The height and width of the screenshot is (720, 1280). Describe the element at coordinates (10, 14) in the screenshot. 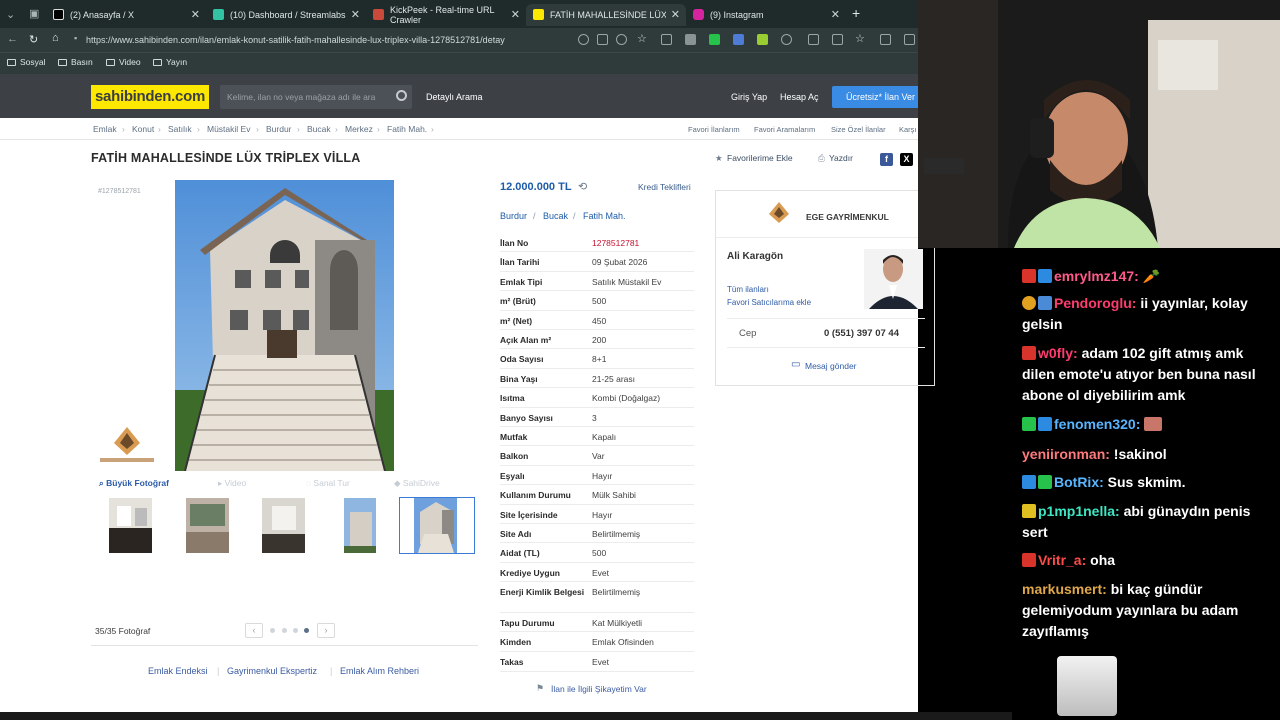

I see `tab-menu-icon: ⌄` at that location.